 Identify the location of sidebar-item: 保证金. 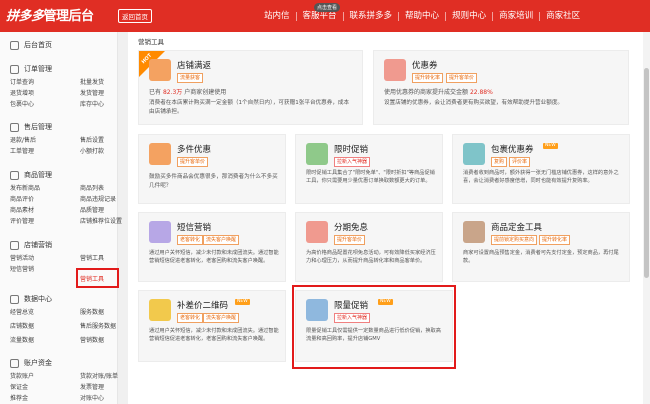
(19, 386).